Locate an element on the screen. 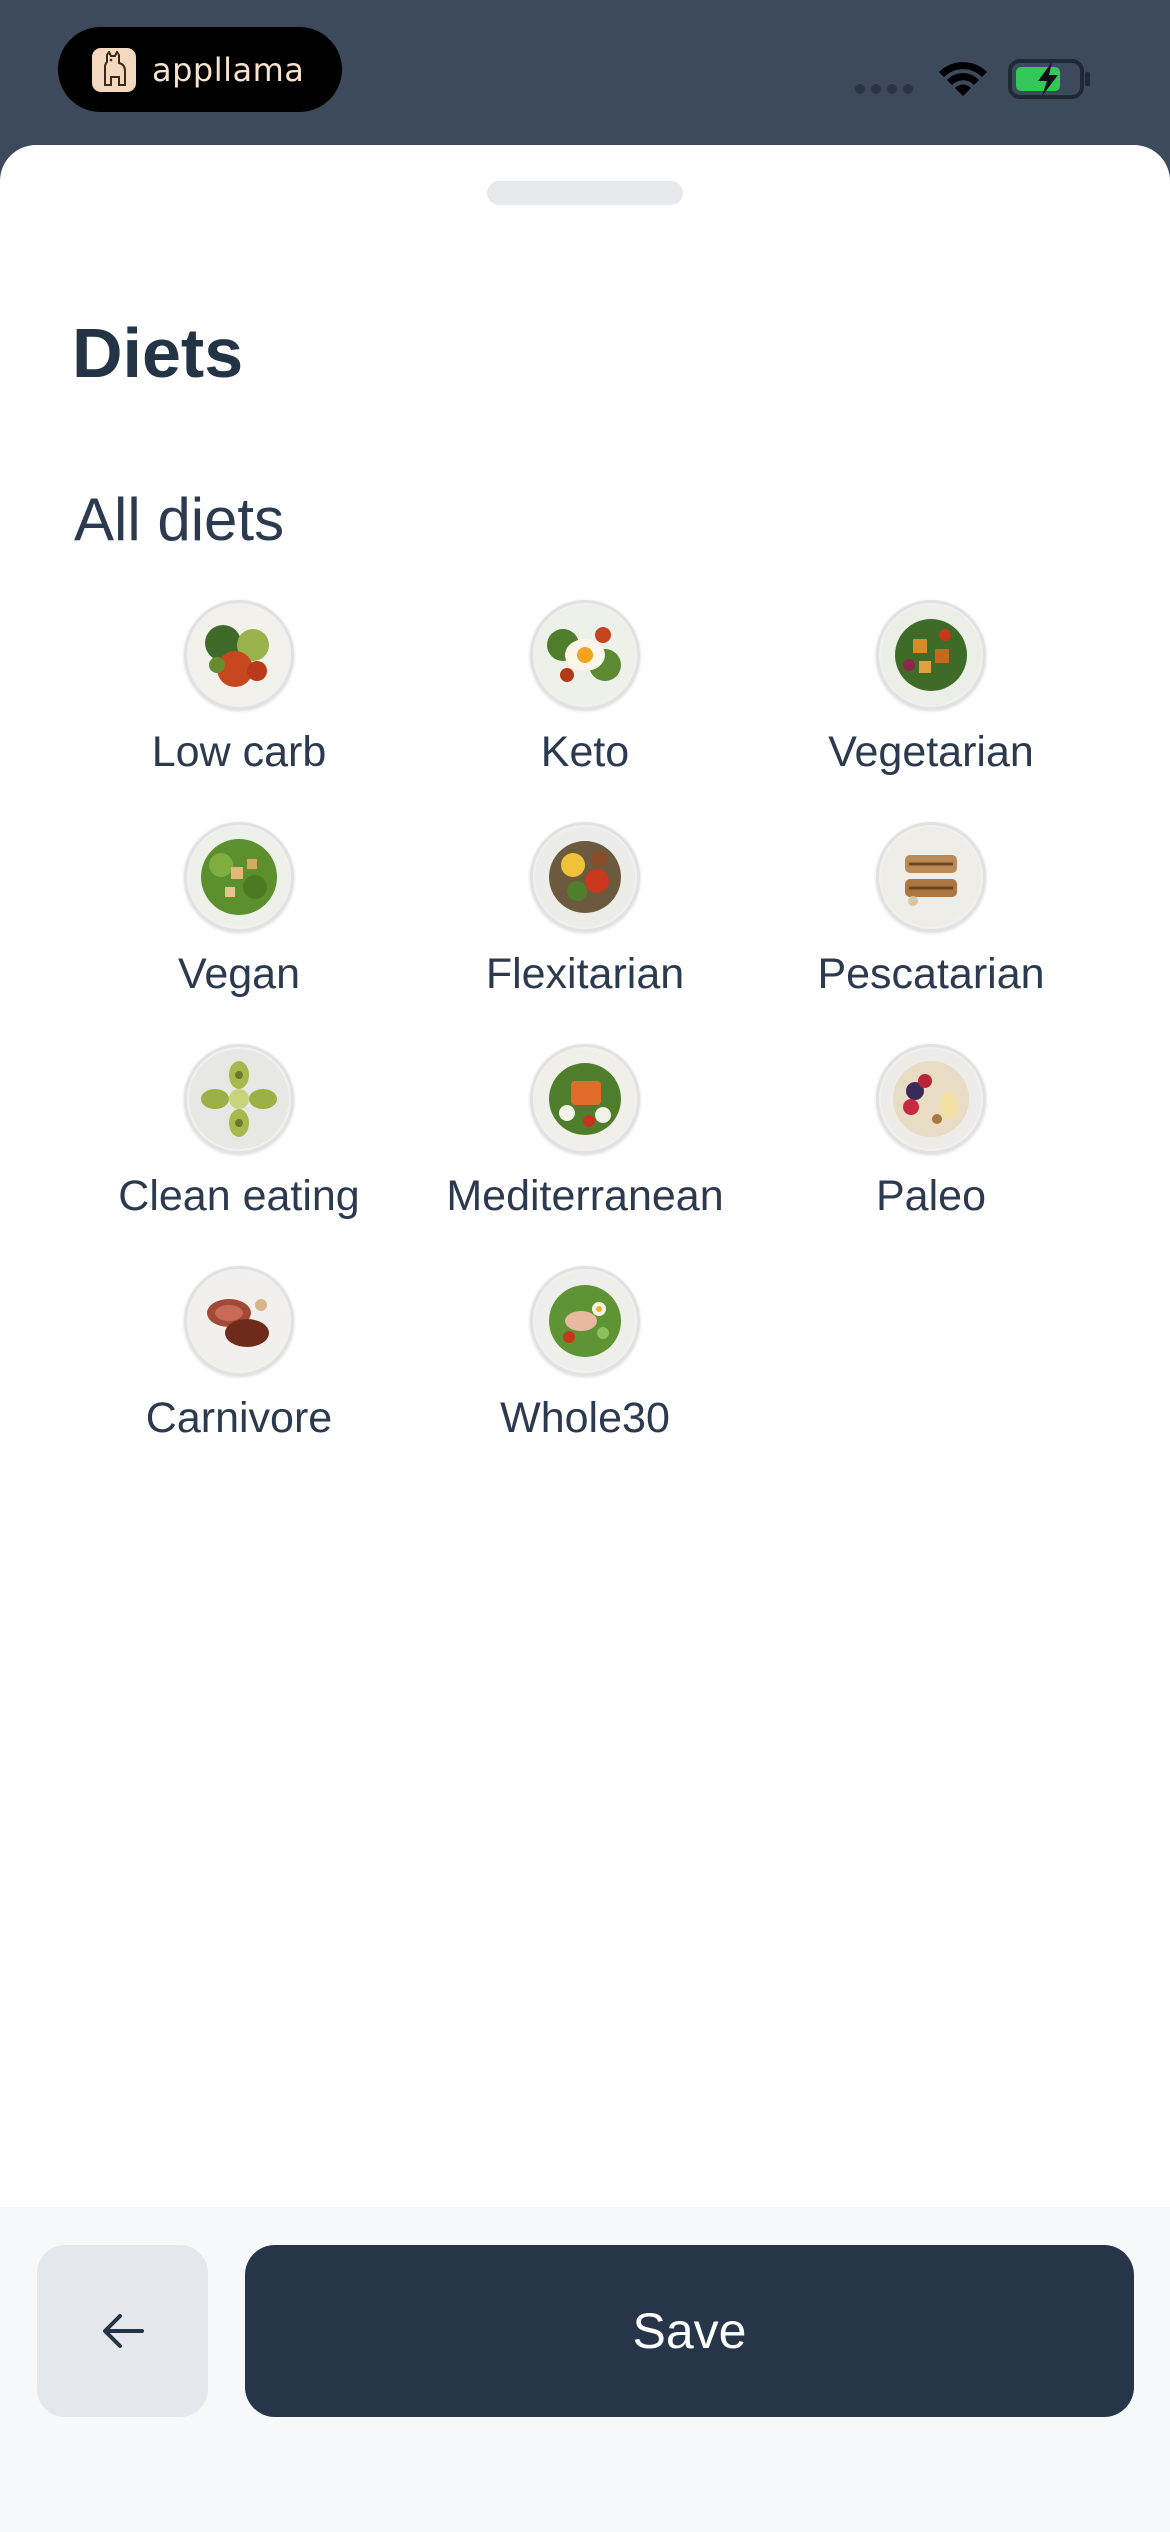  brand-pill: appllama is located at coordinates (200, 69).